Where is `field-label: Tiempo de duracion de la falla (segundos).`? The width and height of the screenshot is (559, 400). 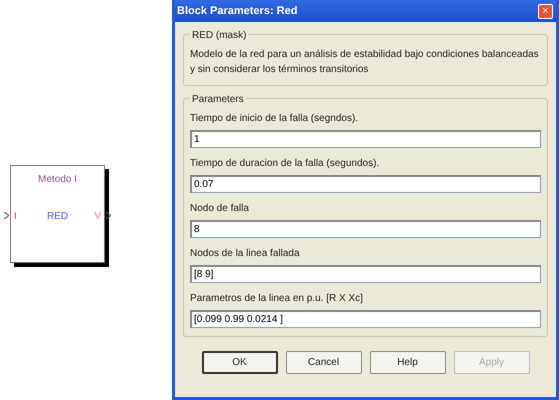 field-label: Tiempo de duracion de la falla (segundos). is located at coordinates (285, 164).